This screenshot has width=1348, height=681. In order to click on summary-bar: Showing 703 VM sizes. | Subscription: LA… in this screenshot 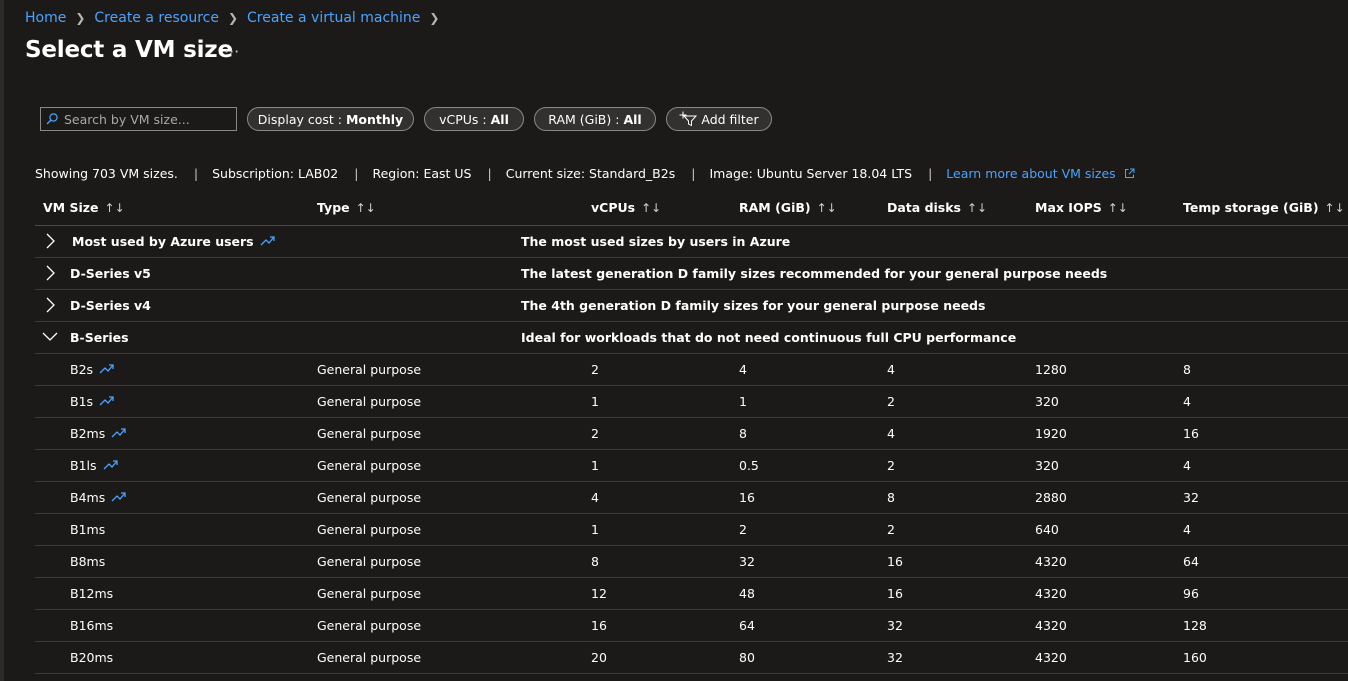, I will do `click(585, 173)`.